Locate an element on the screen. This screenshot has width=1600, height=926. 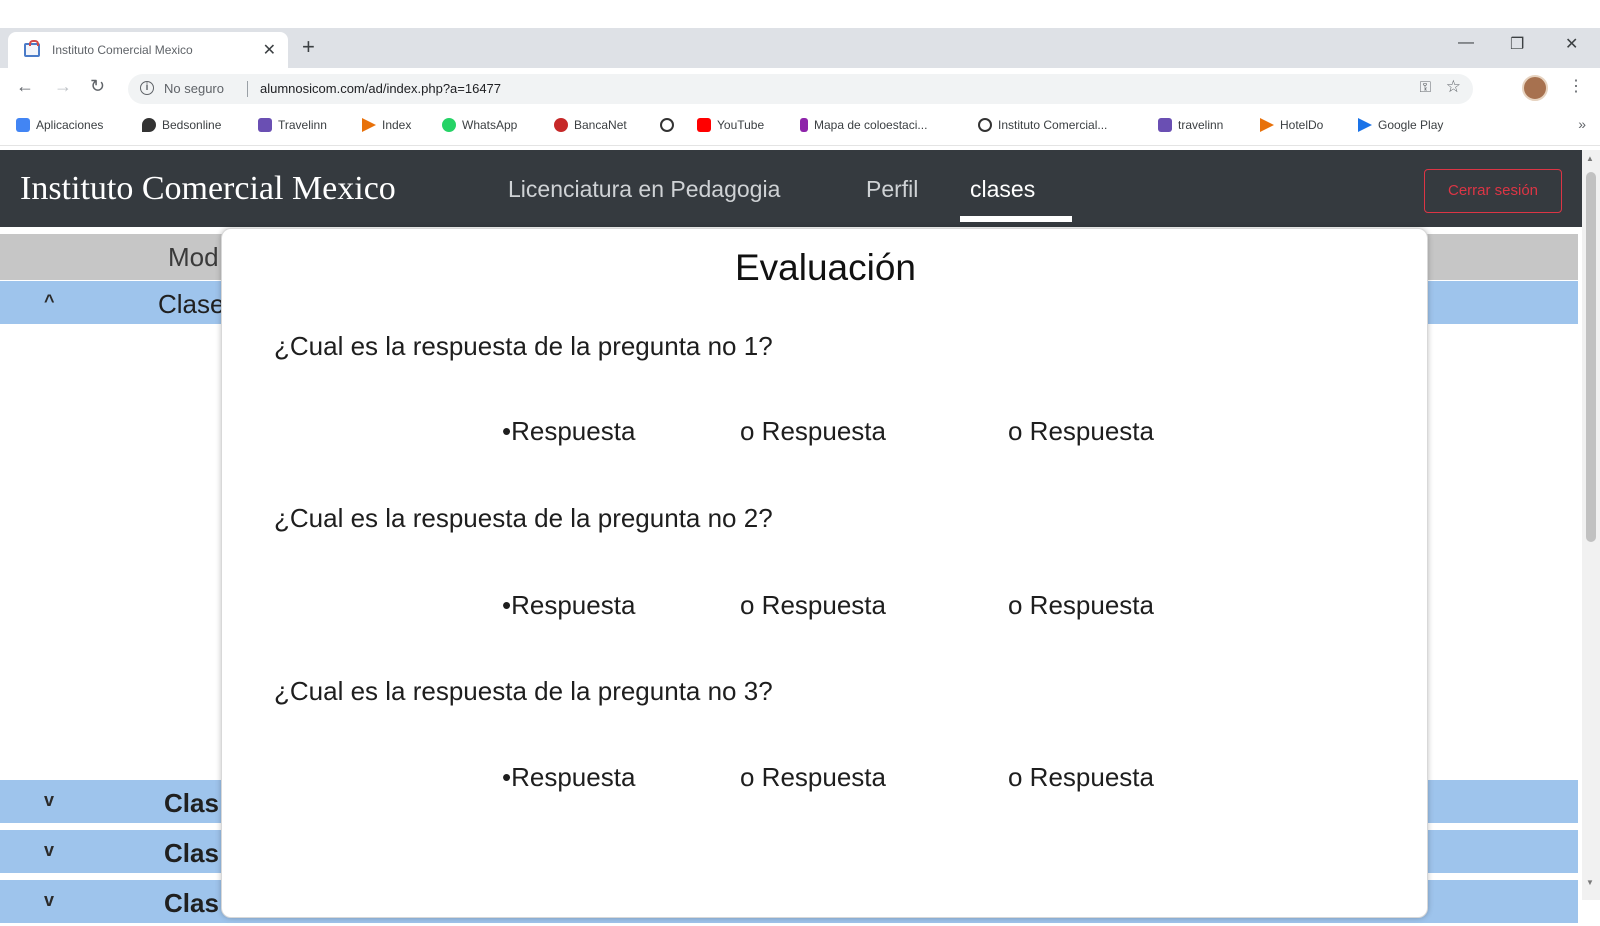
bookmark-item: travelinn is located at coordinates (1190, 125).